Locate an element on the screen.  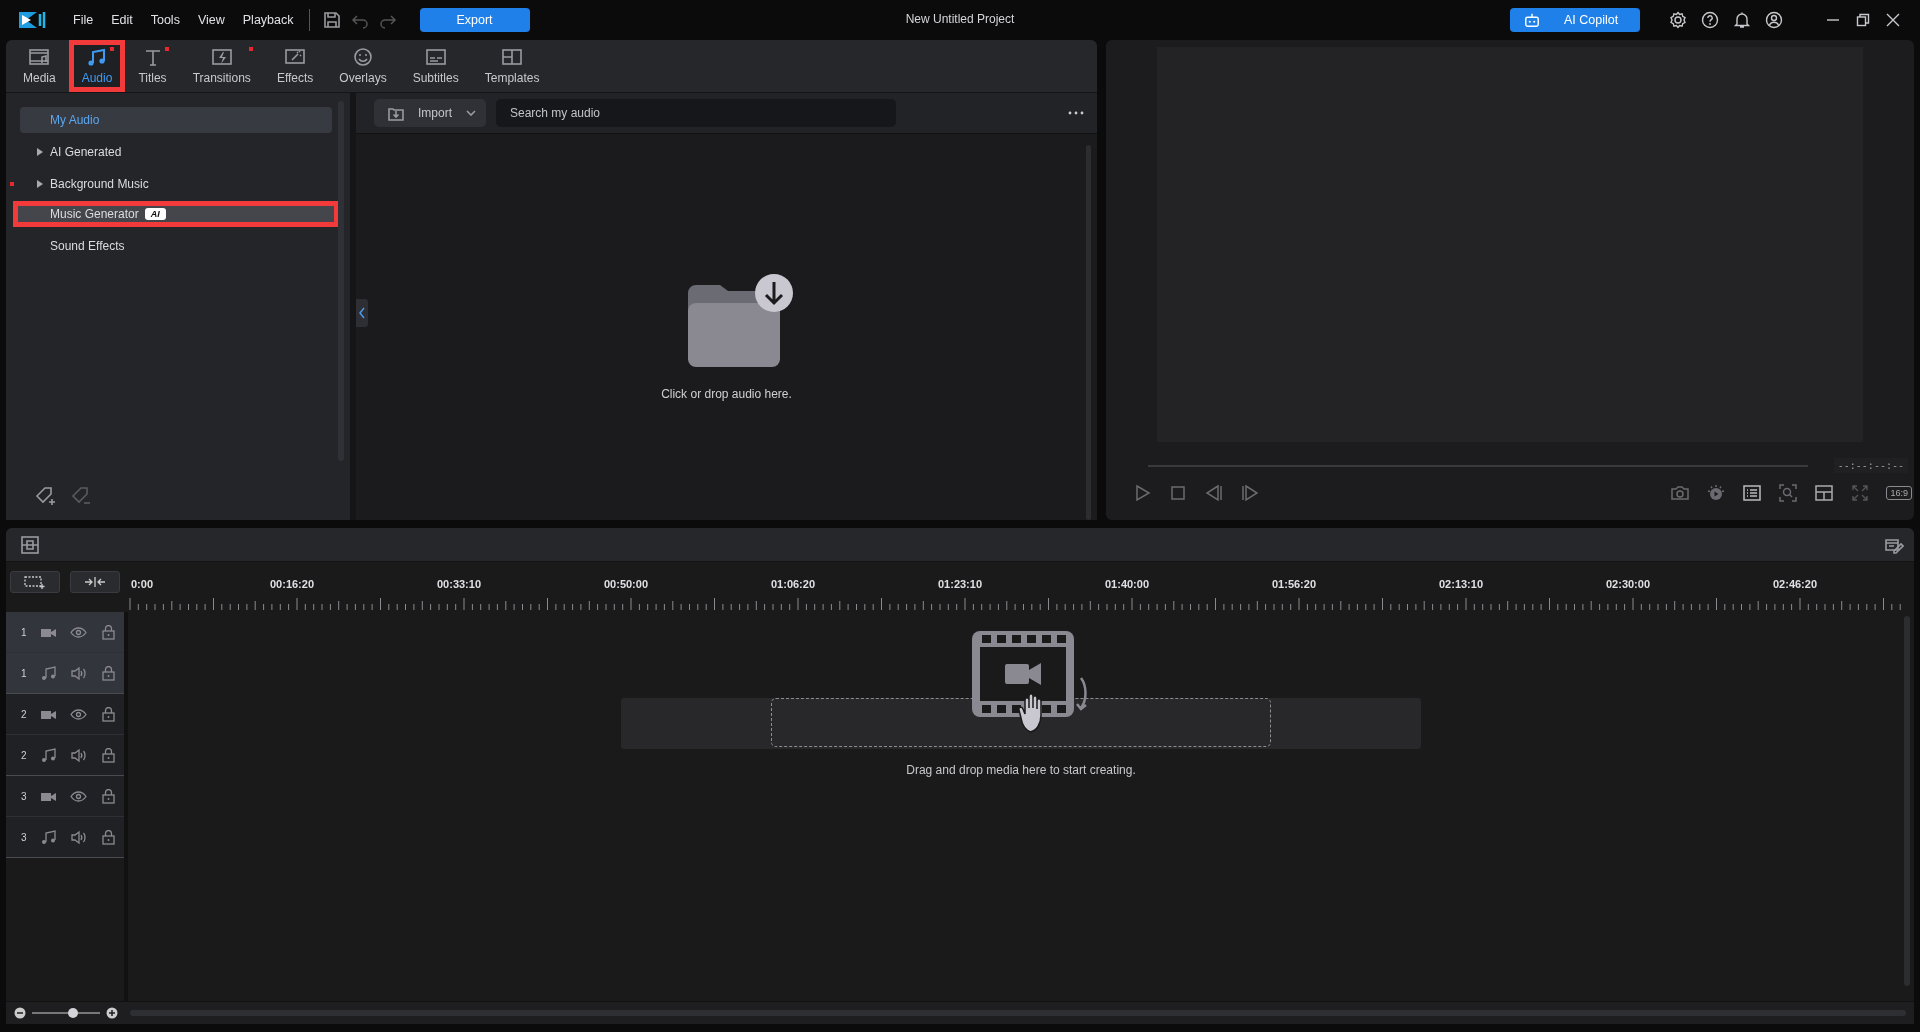
menu-item: File is located at coordinates (83, 20).